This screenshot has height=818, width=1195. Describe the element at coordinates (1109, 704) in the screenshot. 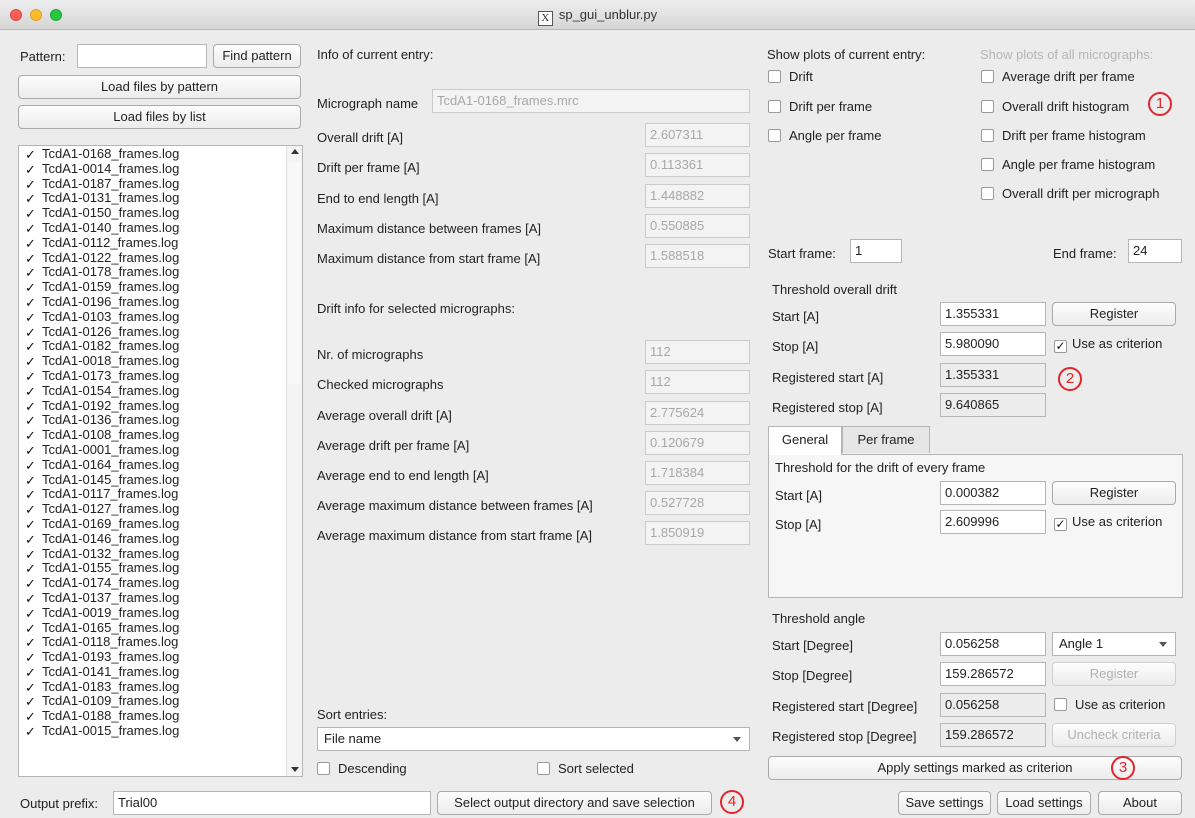

I see `angle-use-criterion-checkbox: Use as criterion` at that location.